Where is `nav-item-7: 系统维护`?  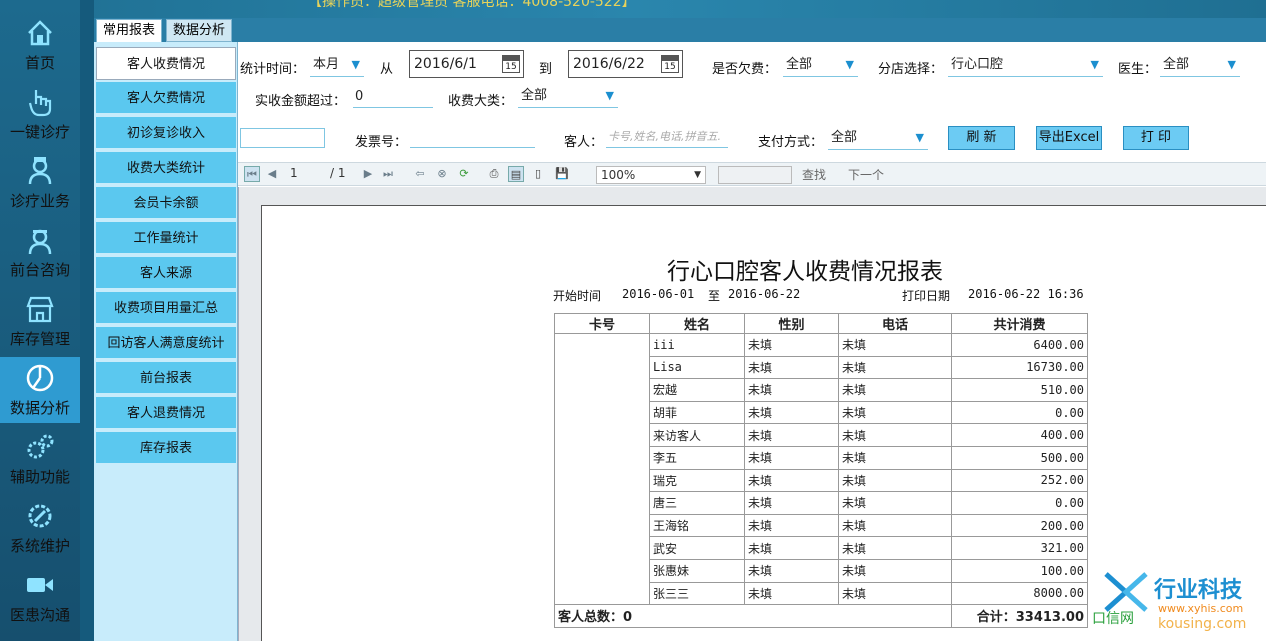 nav-item-7: 系统维护 is located at coordinates (40, 528).